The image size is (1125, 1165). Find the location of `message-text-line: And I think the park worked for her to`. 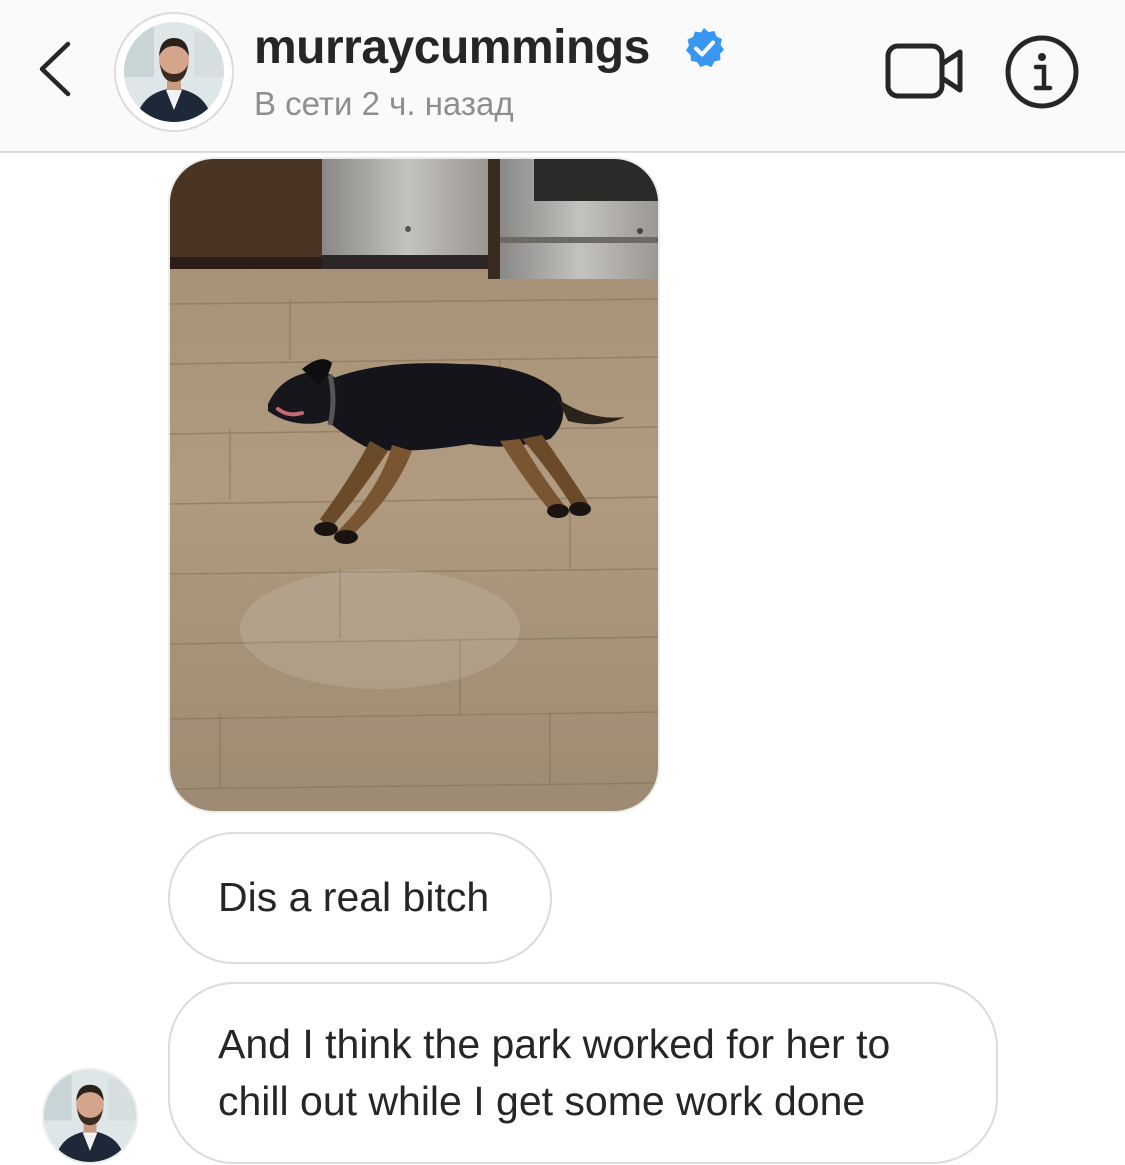

message-text-line: And I think the park worked for her to is located at coordinates (554, 1044).